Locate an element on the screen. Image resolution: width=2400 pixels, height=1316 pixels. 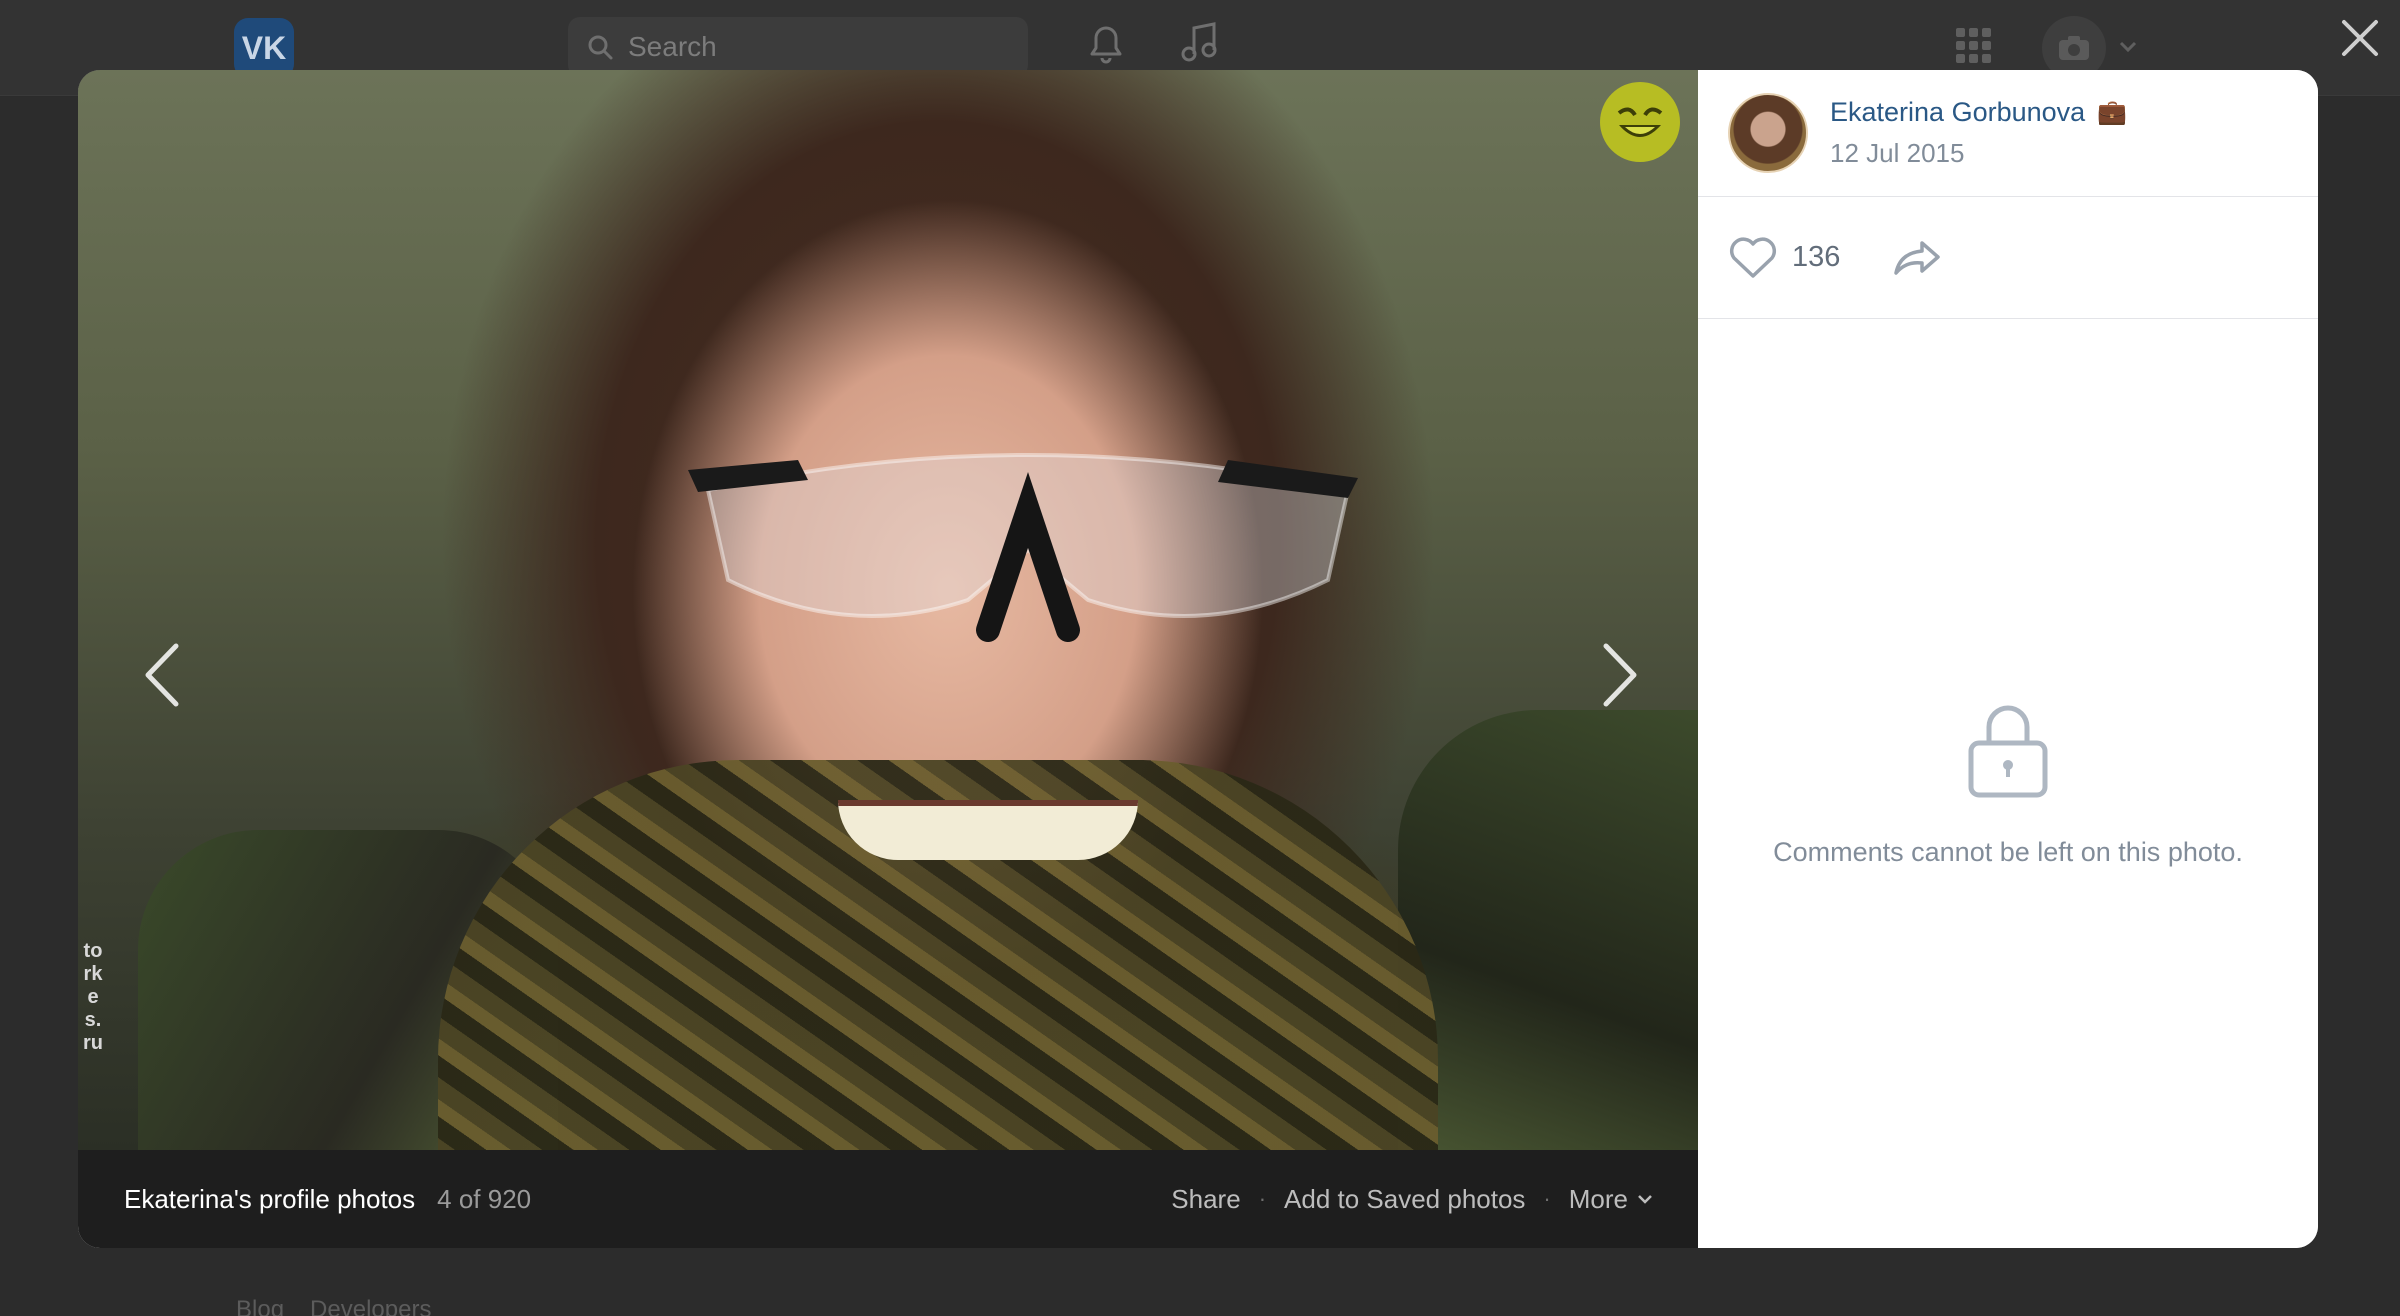
footer-link-developers: Developers is located at coordinates (370, 1306).